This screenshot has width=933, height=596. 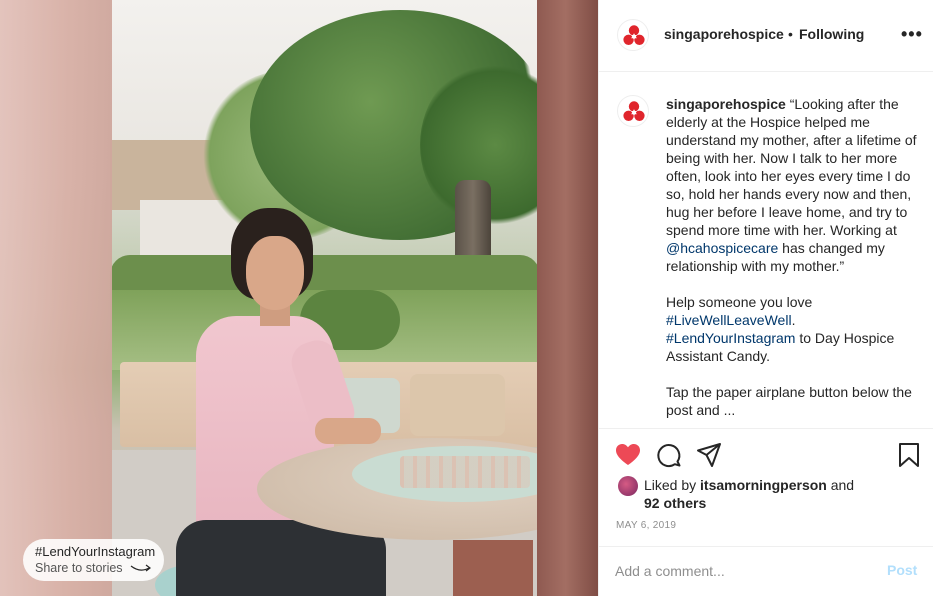 I want to click on liker-username: itsamorningperson, so click(x=763, y=485).